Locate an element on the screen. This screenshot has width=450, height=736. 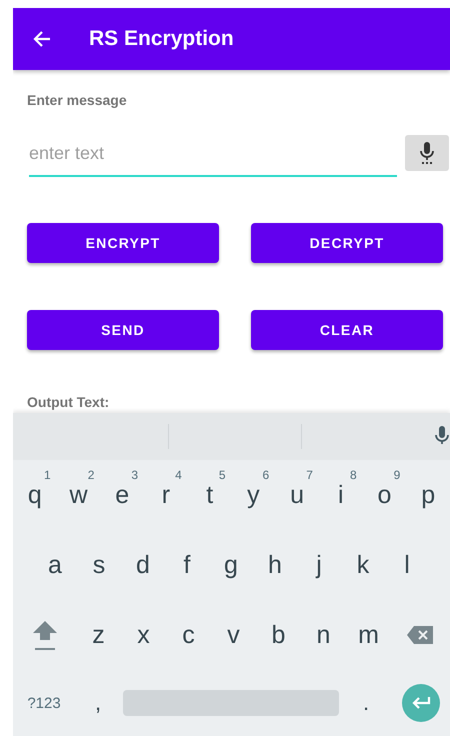
key-hint: 9 is located at coordinates (397, 475).